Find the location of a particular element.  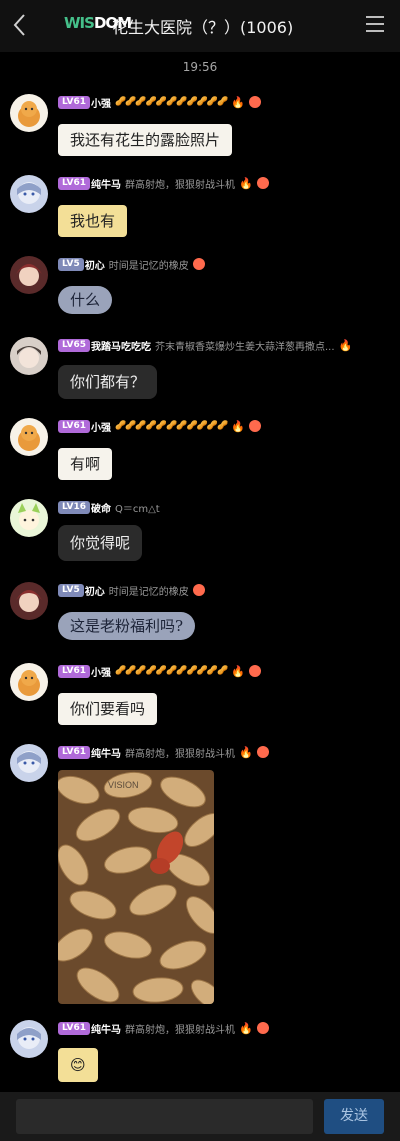

back-arrow-icon is located at coordinates (21, 25).